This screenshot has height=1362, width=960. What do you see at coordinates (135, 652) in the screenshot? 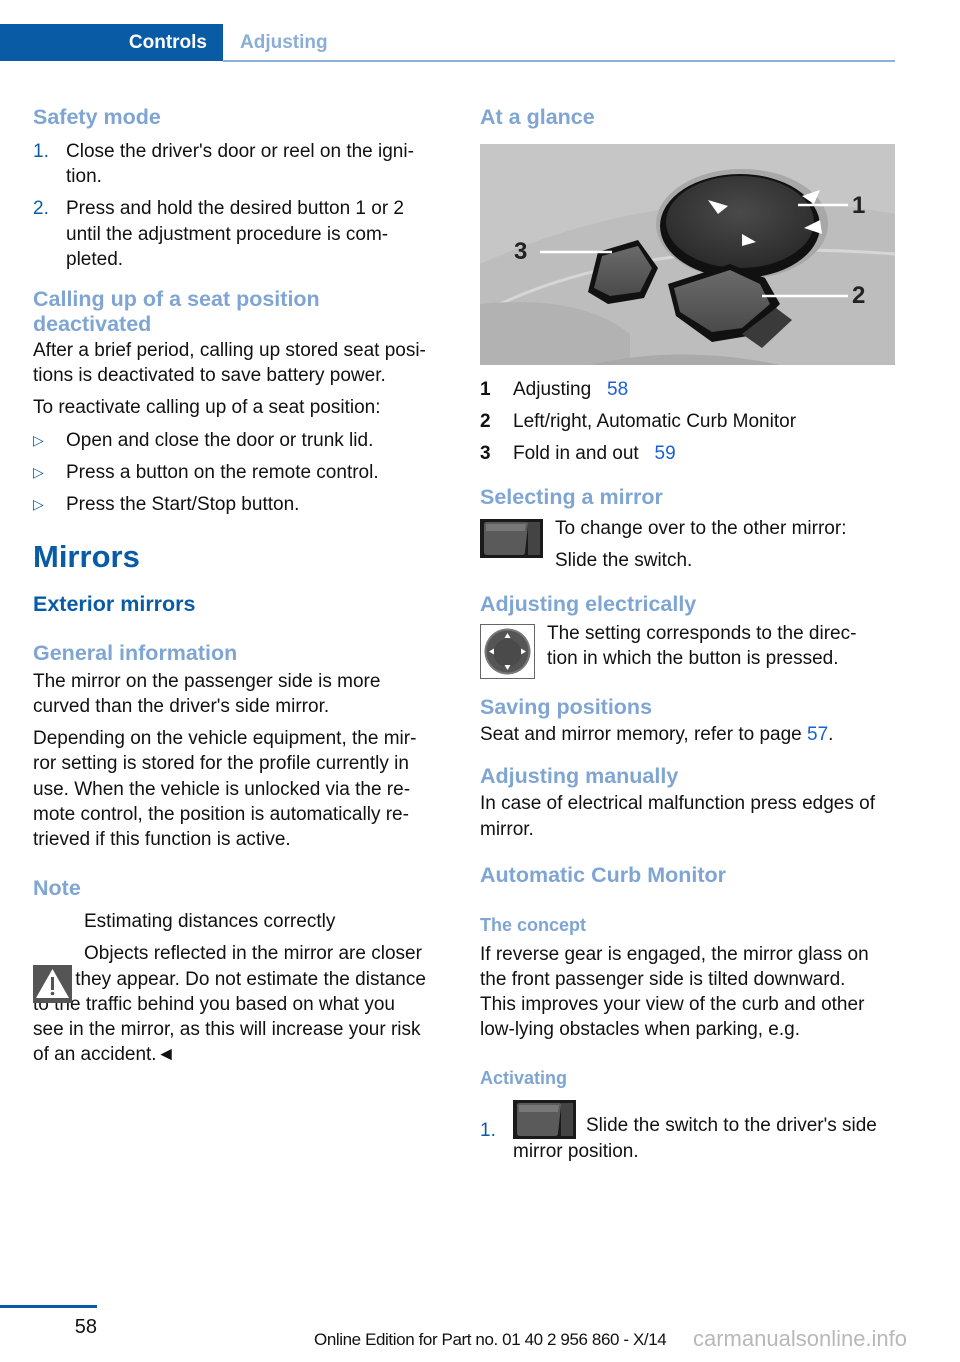
I see `heading-general-information: General information` at bounding box center [135, 652].